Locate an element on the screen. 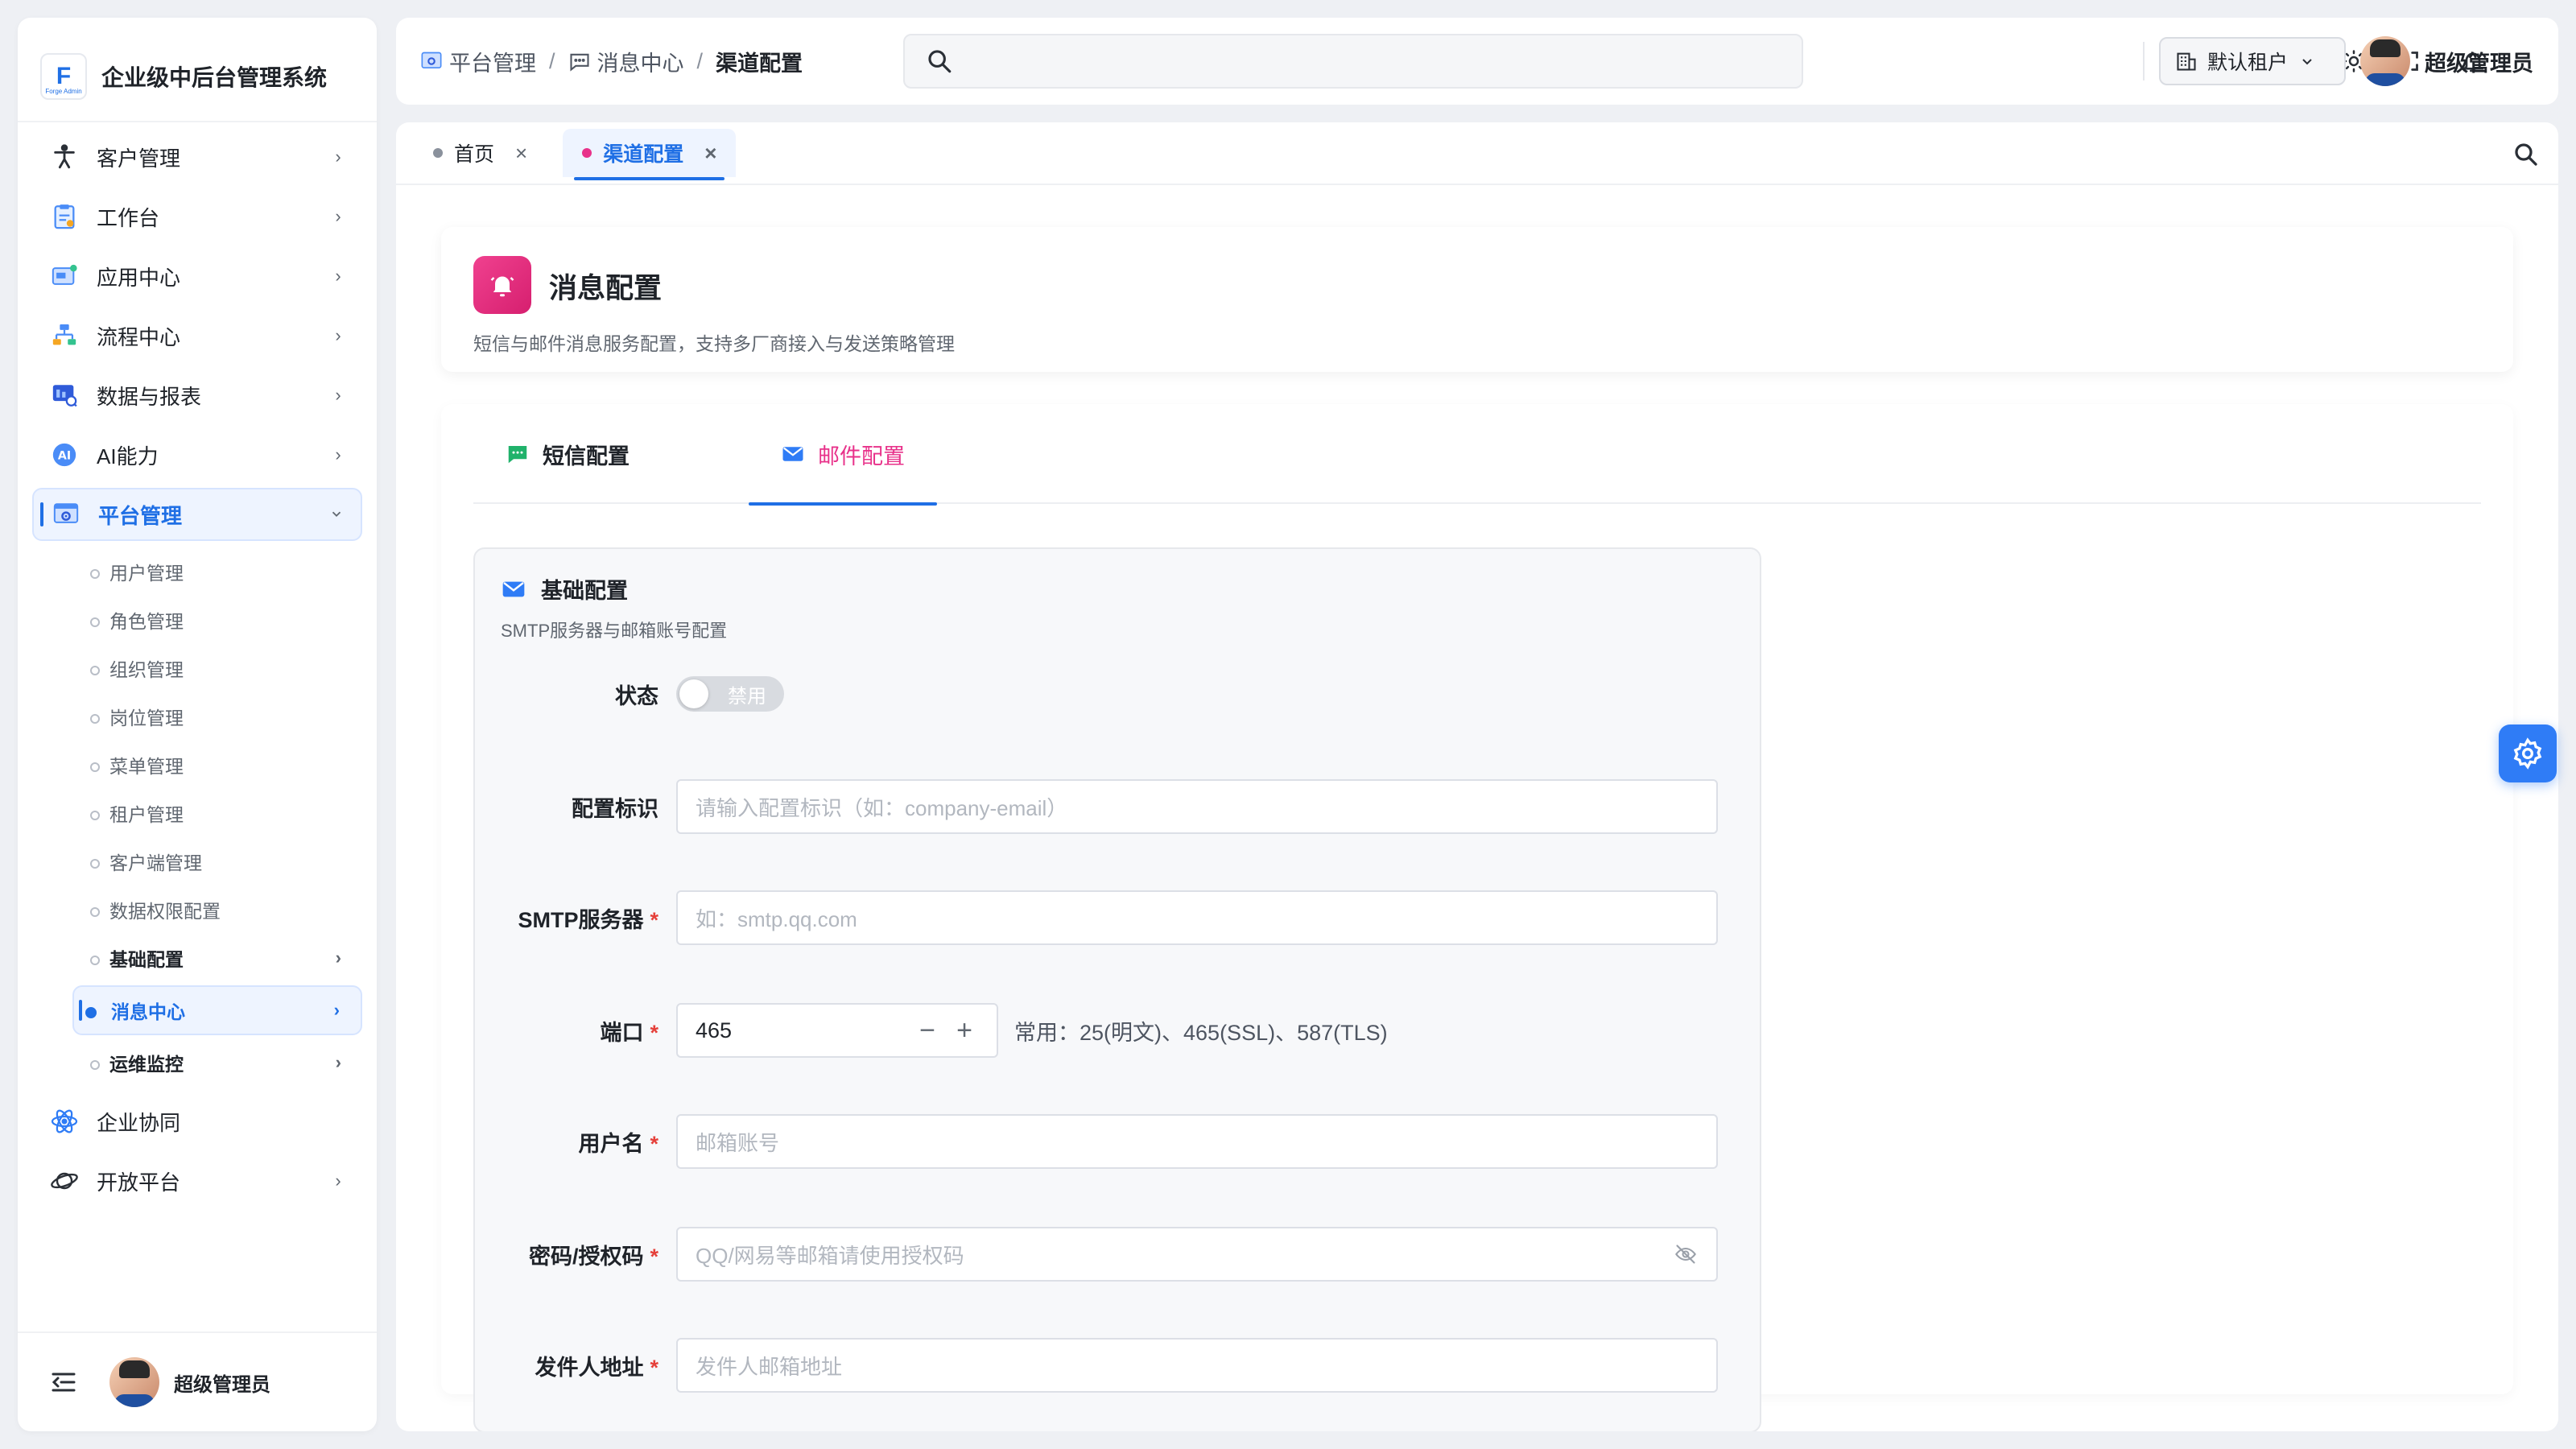  sidebar-item-platform: 平台管理 is located at coordinates (197, 514).